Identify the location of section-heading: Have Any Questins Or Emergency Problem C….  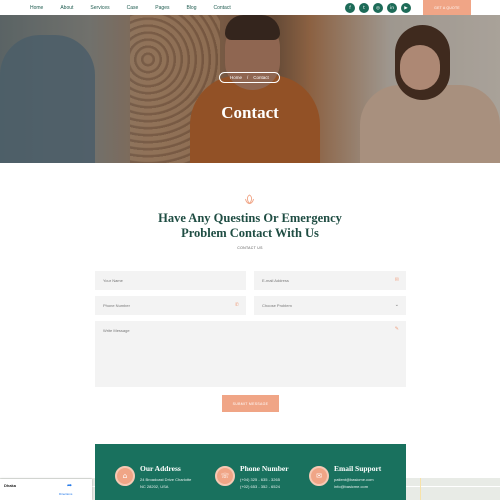
(250, 226).